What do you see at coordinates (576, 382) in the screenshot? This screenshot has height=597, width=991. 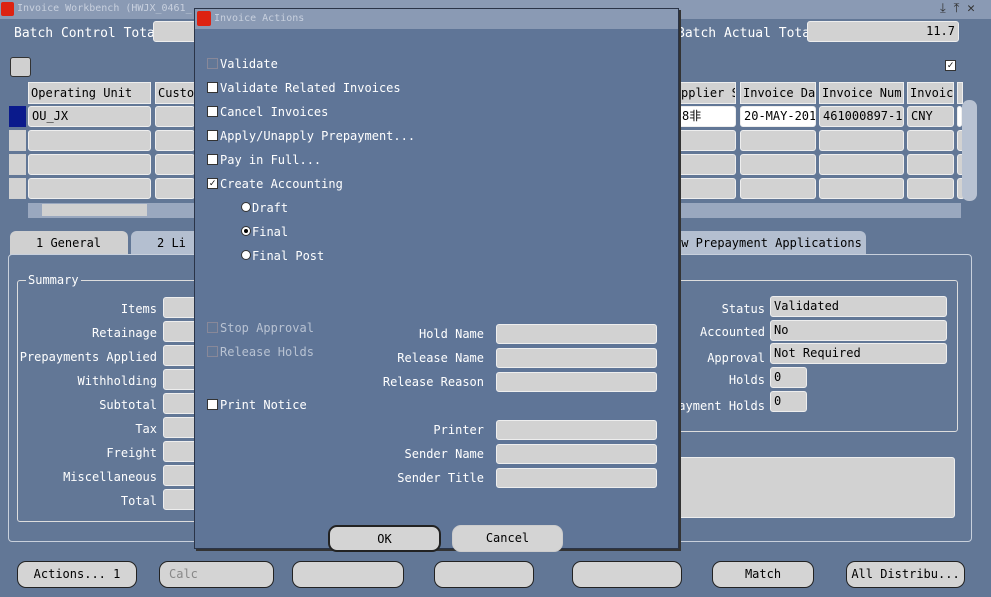 I see `release-reason-field` at bounding box center [576, 382].